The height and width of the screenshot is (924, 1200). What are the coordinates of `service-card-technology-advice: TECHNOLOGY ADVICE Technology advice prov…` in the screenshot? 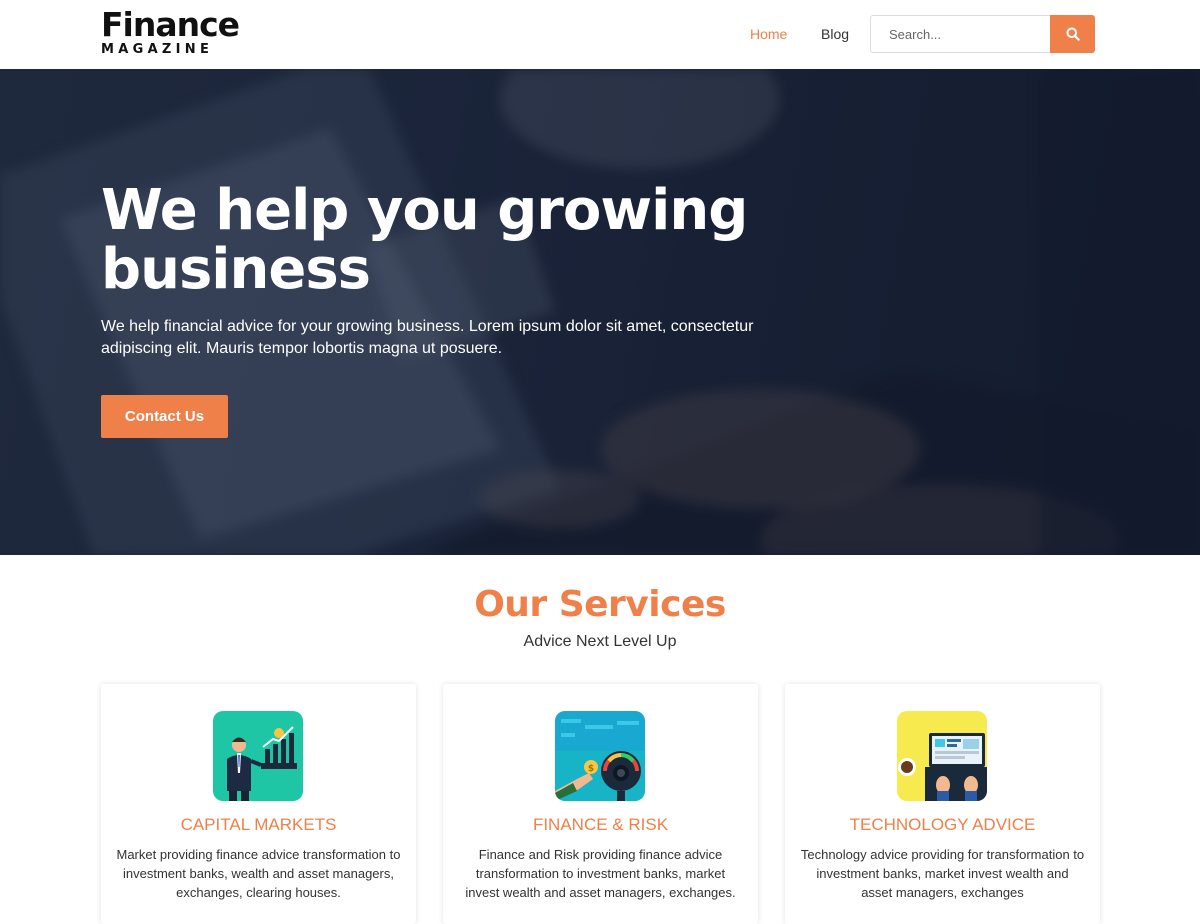 It's located at (942, 804).